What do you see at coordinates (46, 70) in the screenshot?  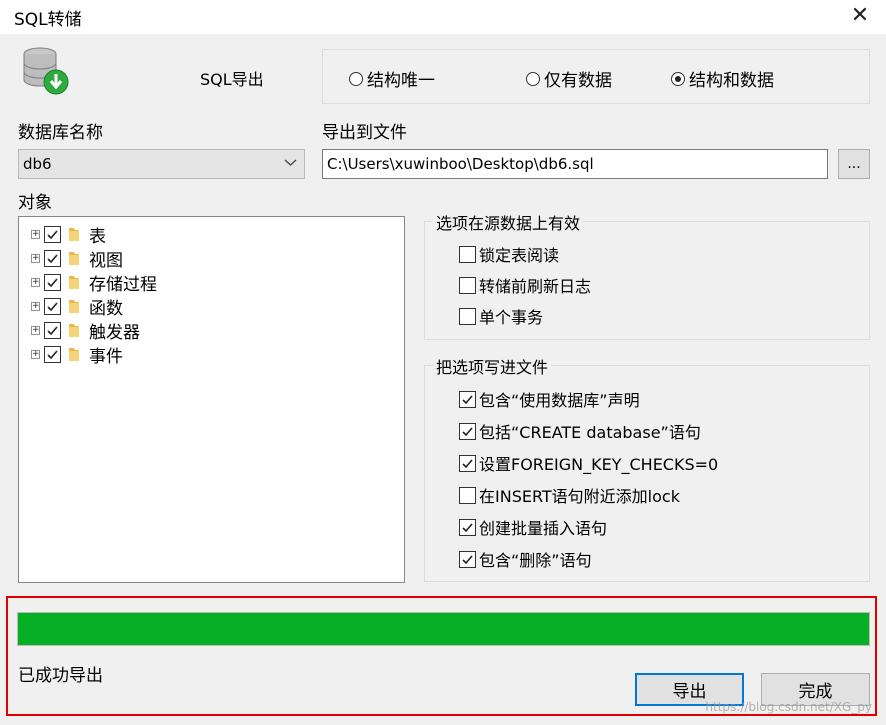 I see `database-export-icon` at bounding box center [46, 70].